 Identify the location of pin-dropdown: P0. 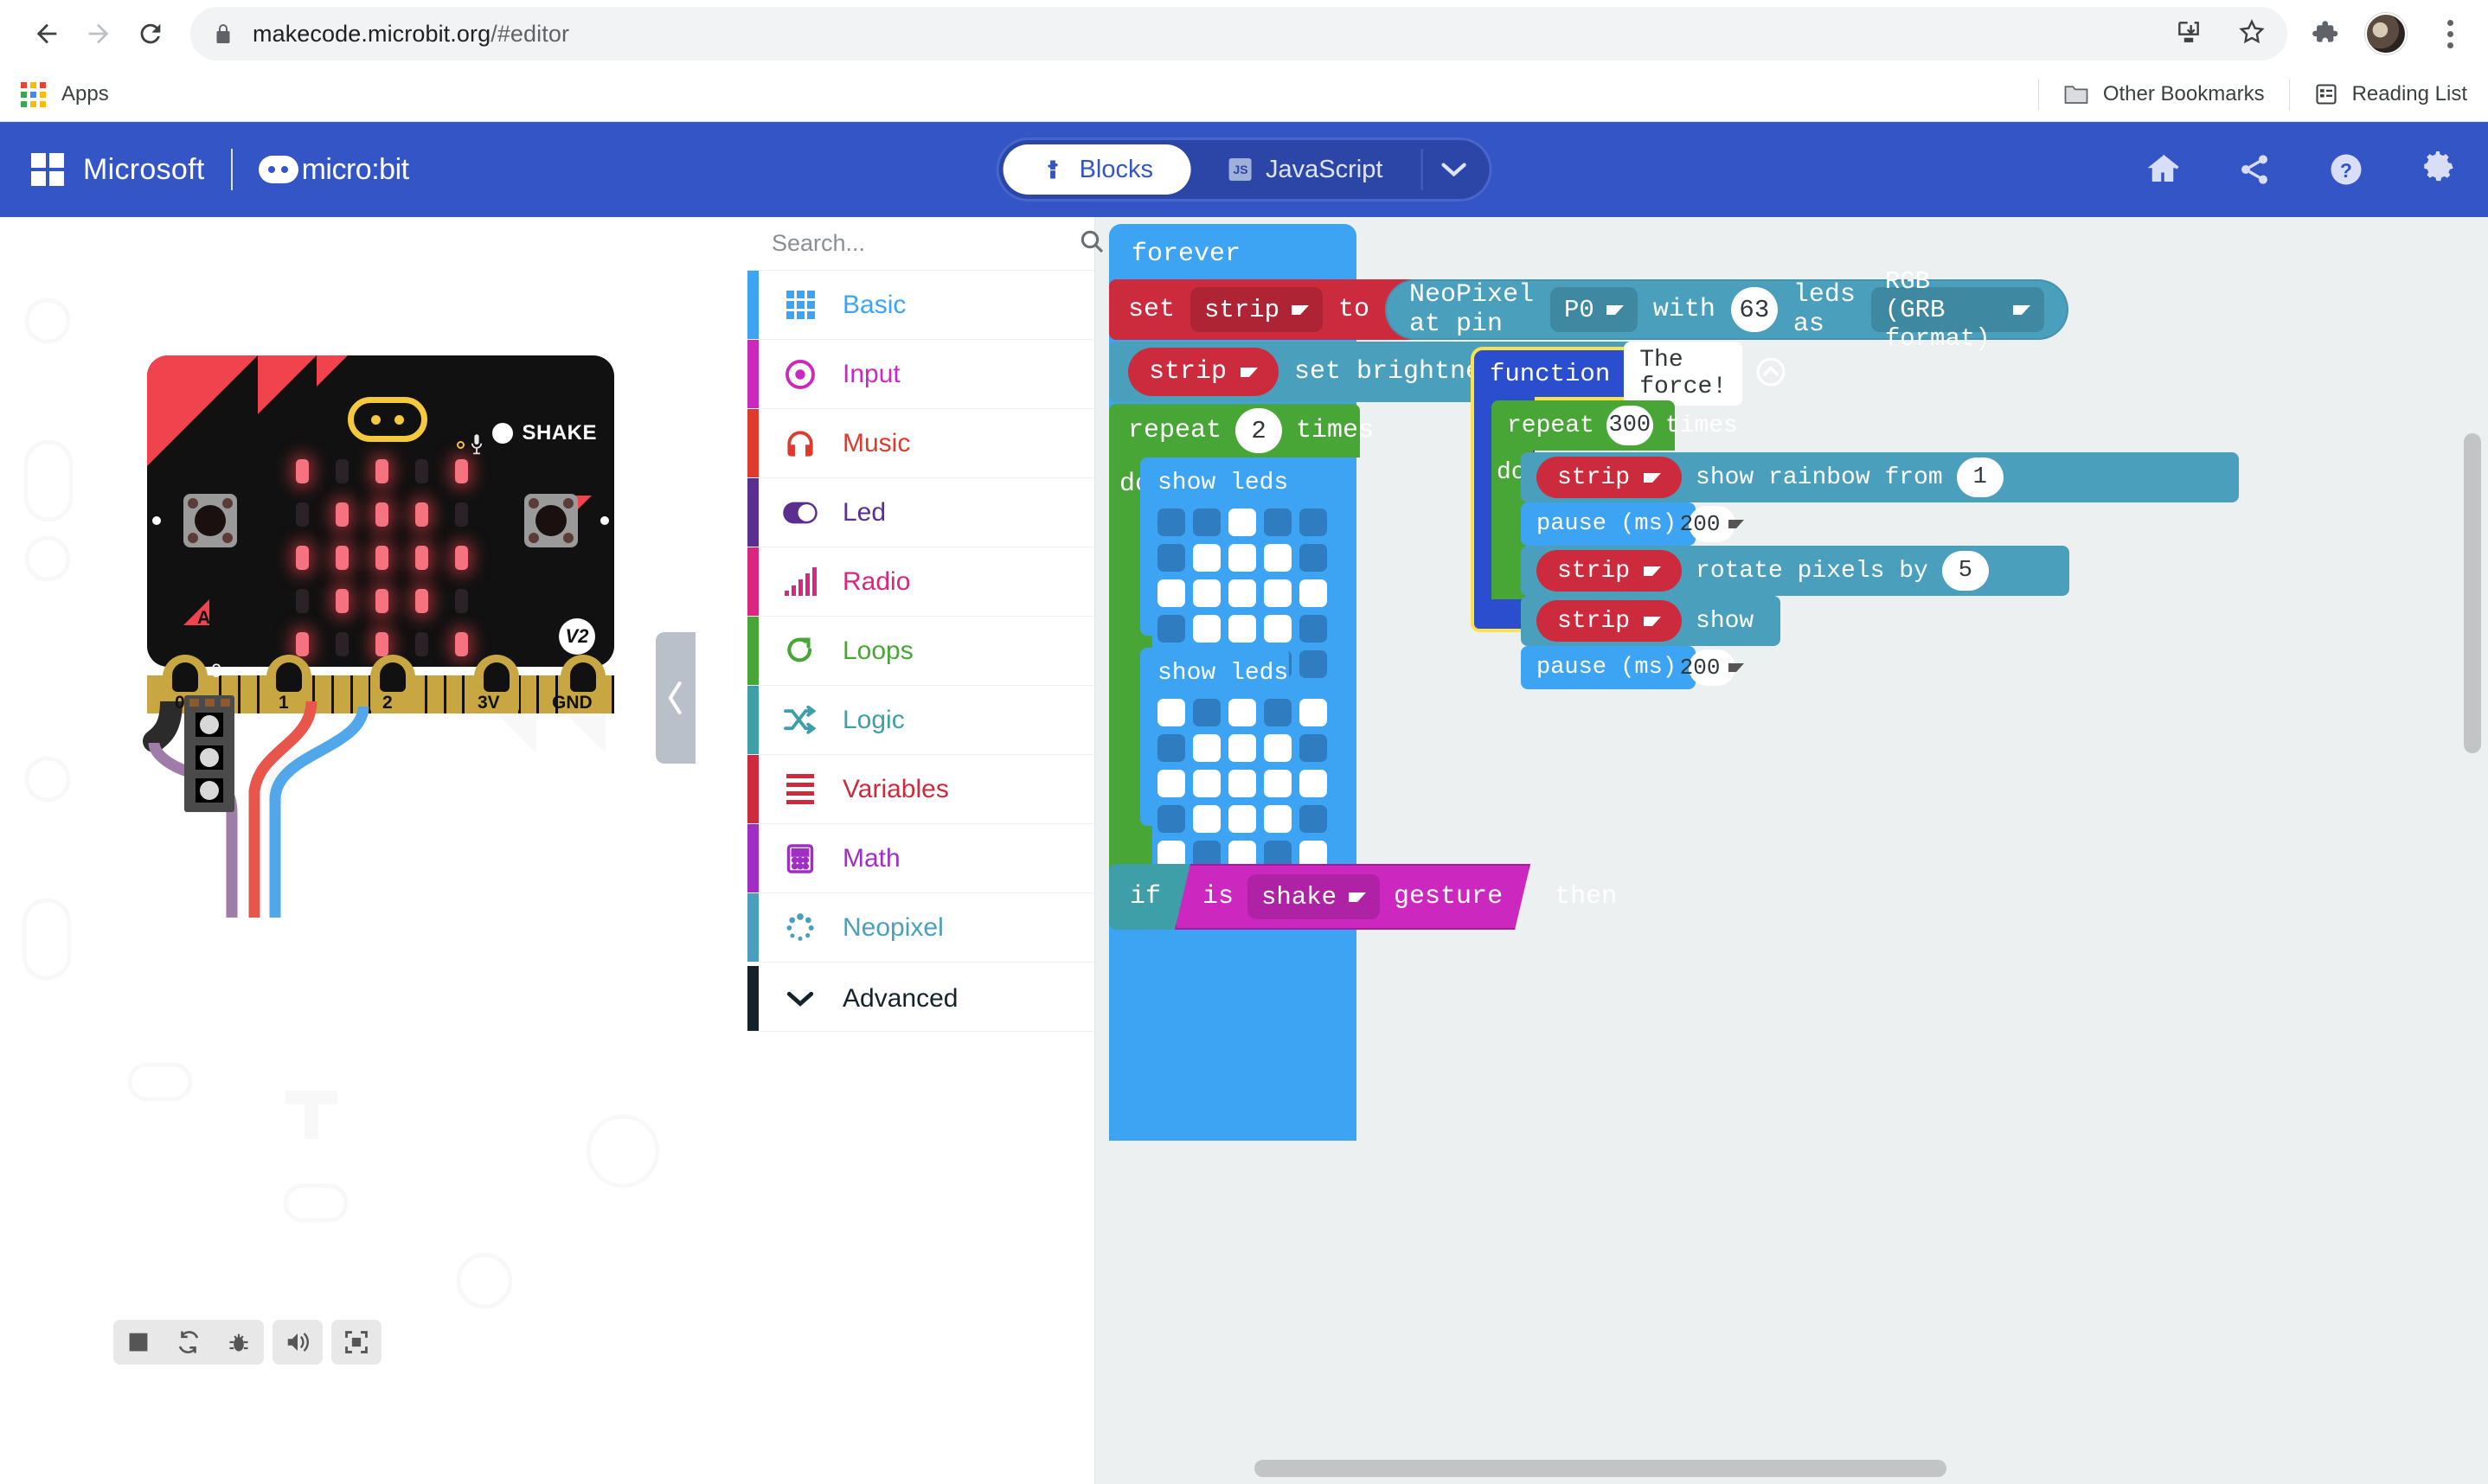
(1594, 310).